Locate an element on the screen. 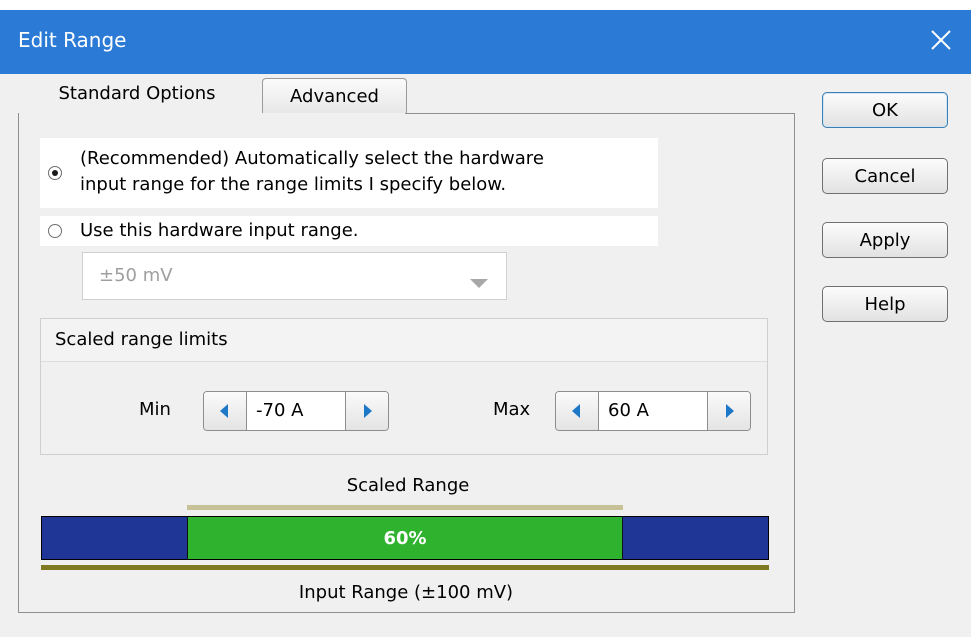  window-title: Edit Range is located at coordinates (72, 40).